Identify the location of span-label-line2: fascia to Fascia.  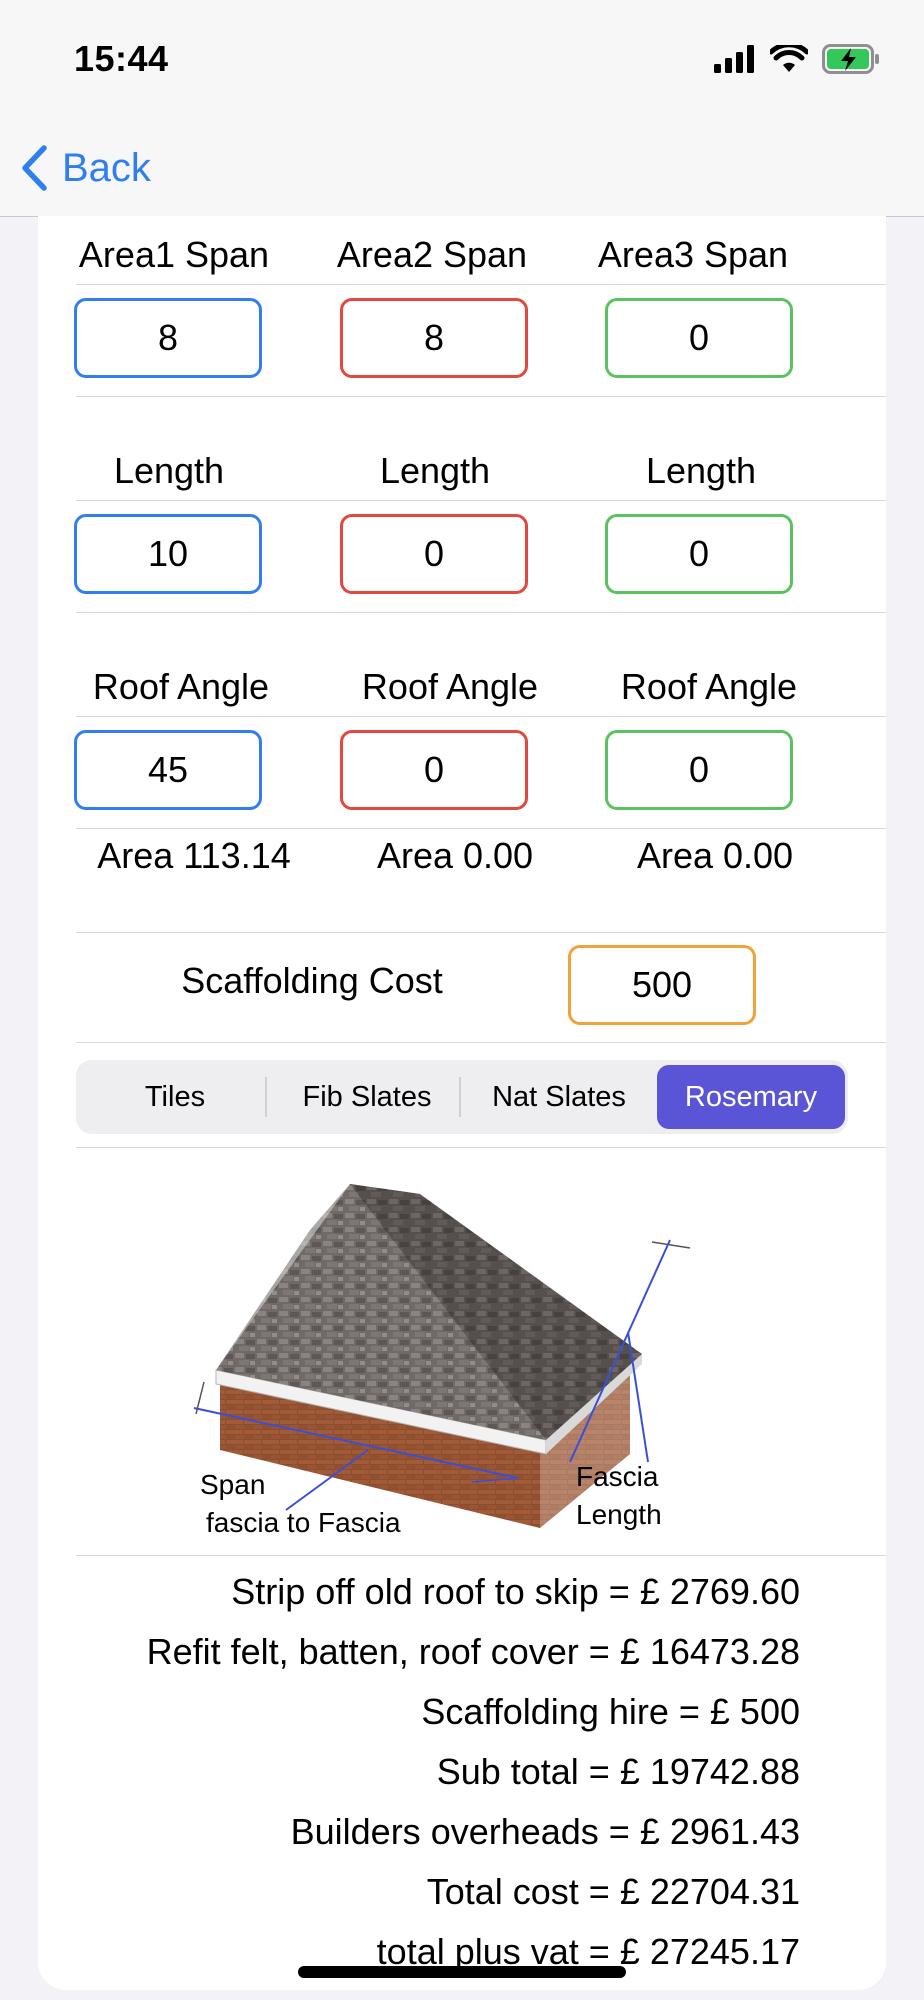
(303, 1522).